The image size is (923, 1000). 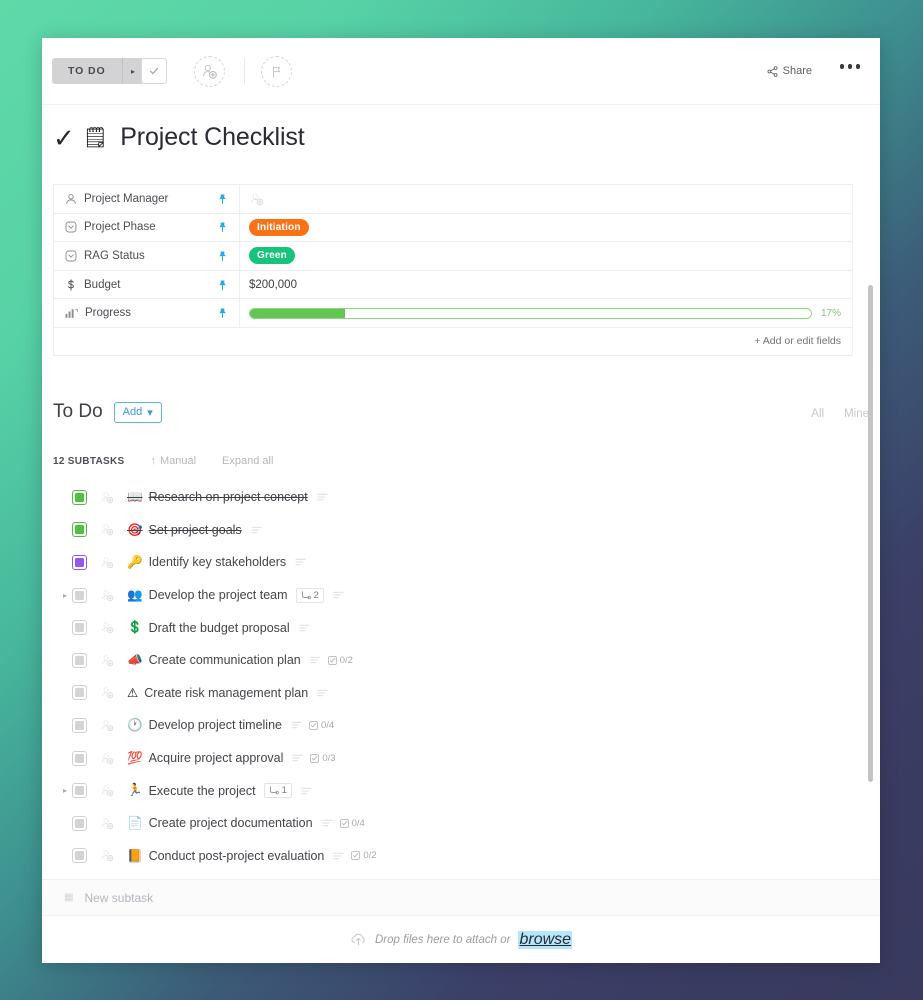 What do you see at coordinates (215, 725) in the screenshot?
I see `subtask-name: Develop project timeline` at bounding box center [215, 725].